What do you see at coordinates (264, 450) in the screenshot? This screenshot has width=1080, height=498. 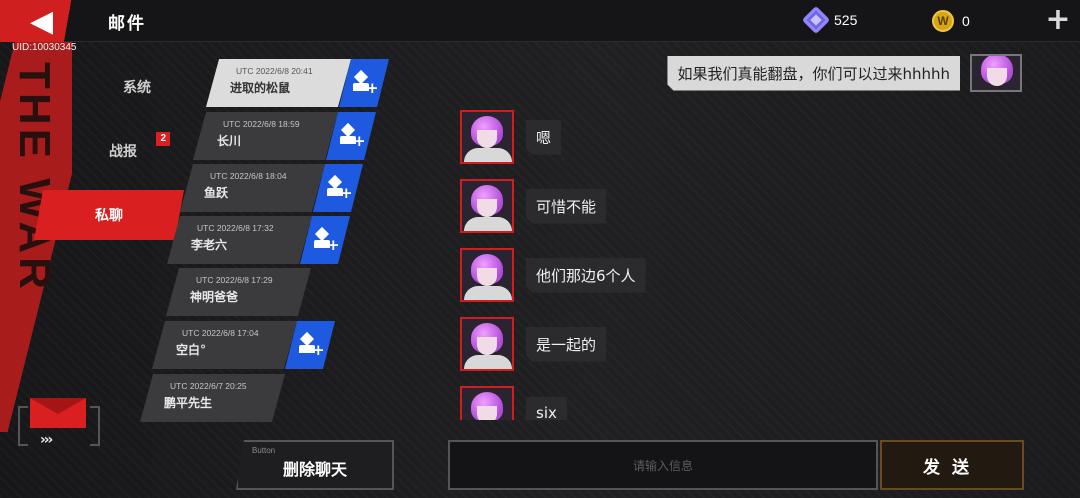 I see `button-caption: Button` at bounding box center [264, 450].